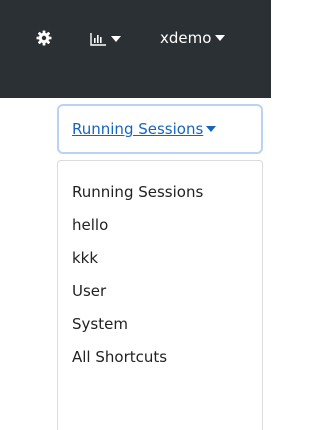 Image resolution: width=320 pixels, height=430 pixels. Describe the element at coordinates (160, 325) in the screenshot. I see `dropdown-item-system: System` at that location.